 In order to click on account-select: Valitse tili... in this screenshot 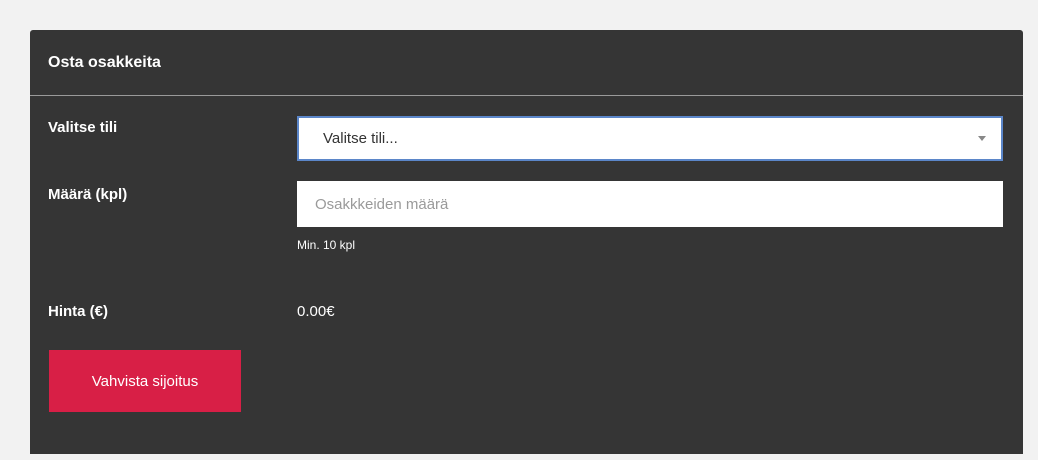, I will do `click(650, 138)`.